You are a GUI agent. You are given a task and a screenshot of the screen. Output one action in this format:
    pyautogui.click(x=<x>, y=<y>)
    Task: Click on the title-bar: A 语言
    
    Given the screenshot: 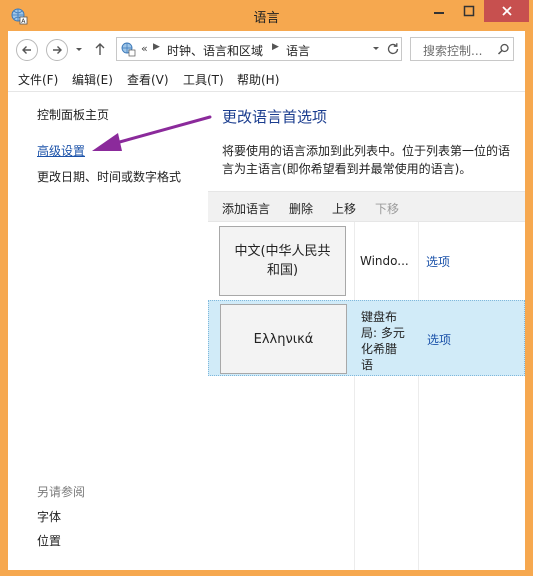 What is the action you would take?
    pyautogui.click(x=266, y=16)
    